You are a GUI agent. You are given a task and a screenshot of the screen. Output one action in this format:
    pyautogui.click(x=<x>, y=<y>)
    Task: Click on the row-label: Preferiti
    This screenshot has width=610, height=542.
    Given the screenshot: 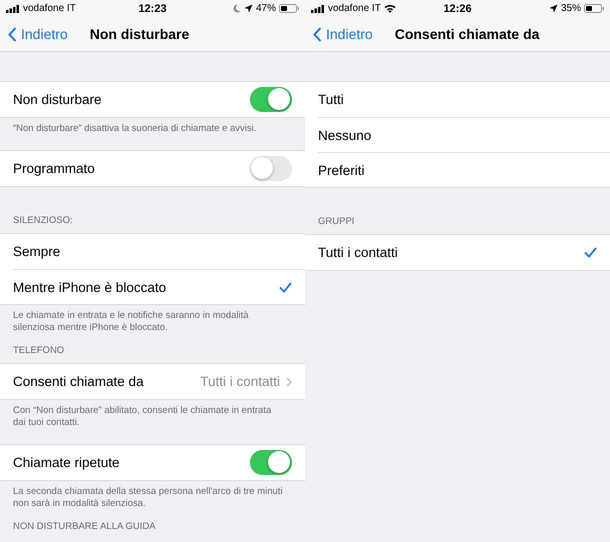 What is the action you would take?
    pyautogui.click(x=457, y=170)
    